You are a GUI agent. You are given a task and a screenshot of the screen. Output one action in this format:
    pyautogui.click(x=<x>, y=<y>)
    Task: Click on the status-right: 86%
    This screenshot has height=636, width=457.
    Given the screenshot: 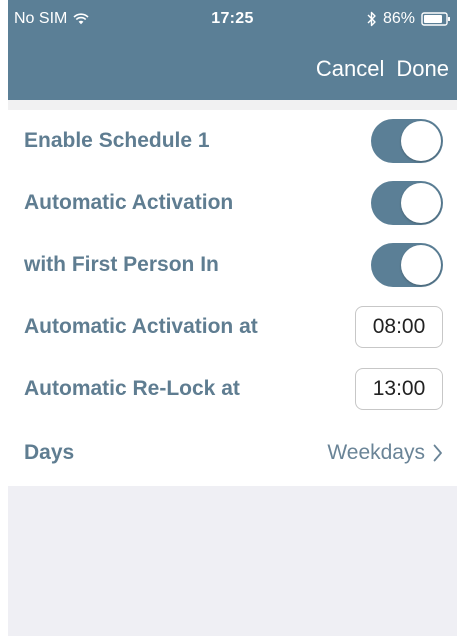 What is the action you would take?
    pyautogui.click(x=409, y=19)
    